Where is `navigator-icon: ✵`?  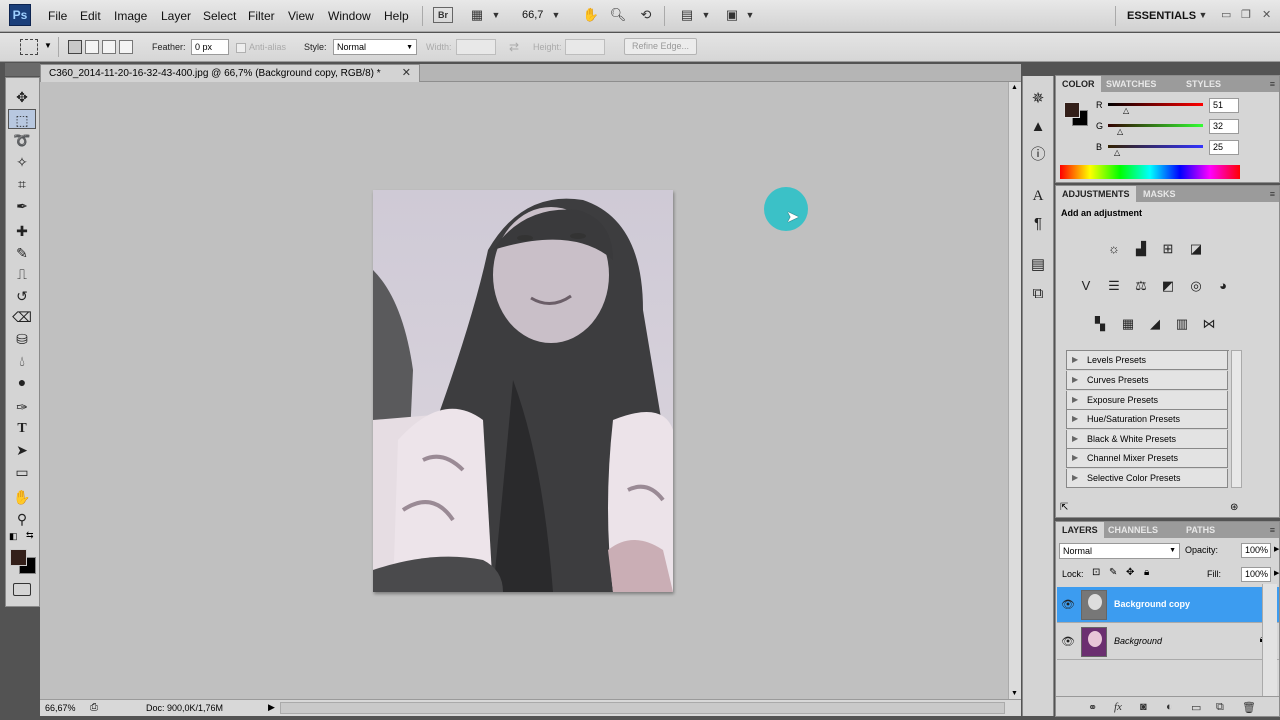
navigator-icon: ✵ is located at coordinates (1038, 99).